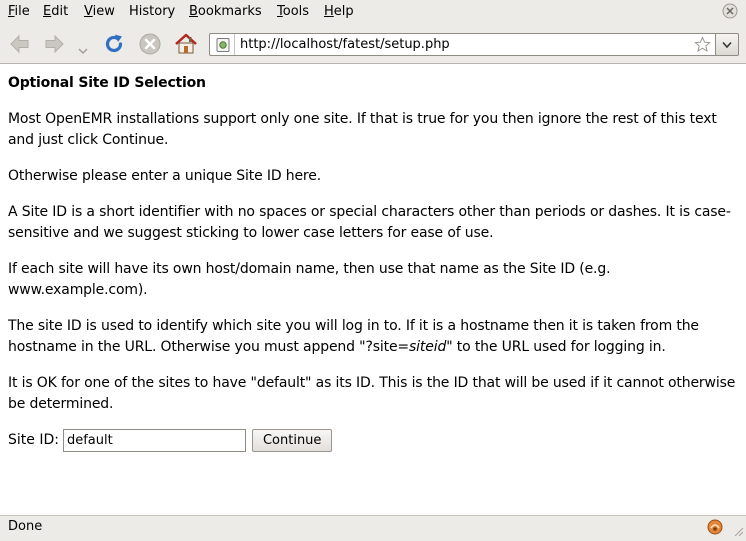 The height and width of the screenshot is (541, 746). Describe the element at coordinates (428, 347) in the screenshot. I see `siteid-emphasis: siteid` at that location.